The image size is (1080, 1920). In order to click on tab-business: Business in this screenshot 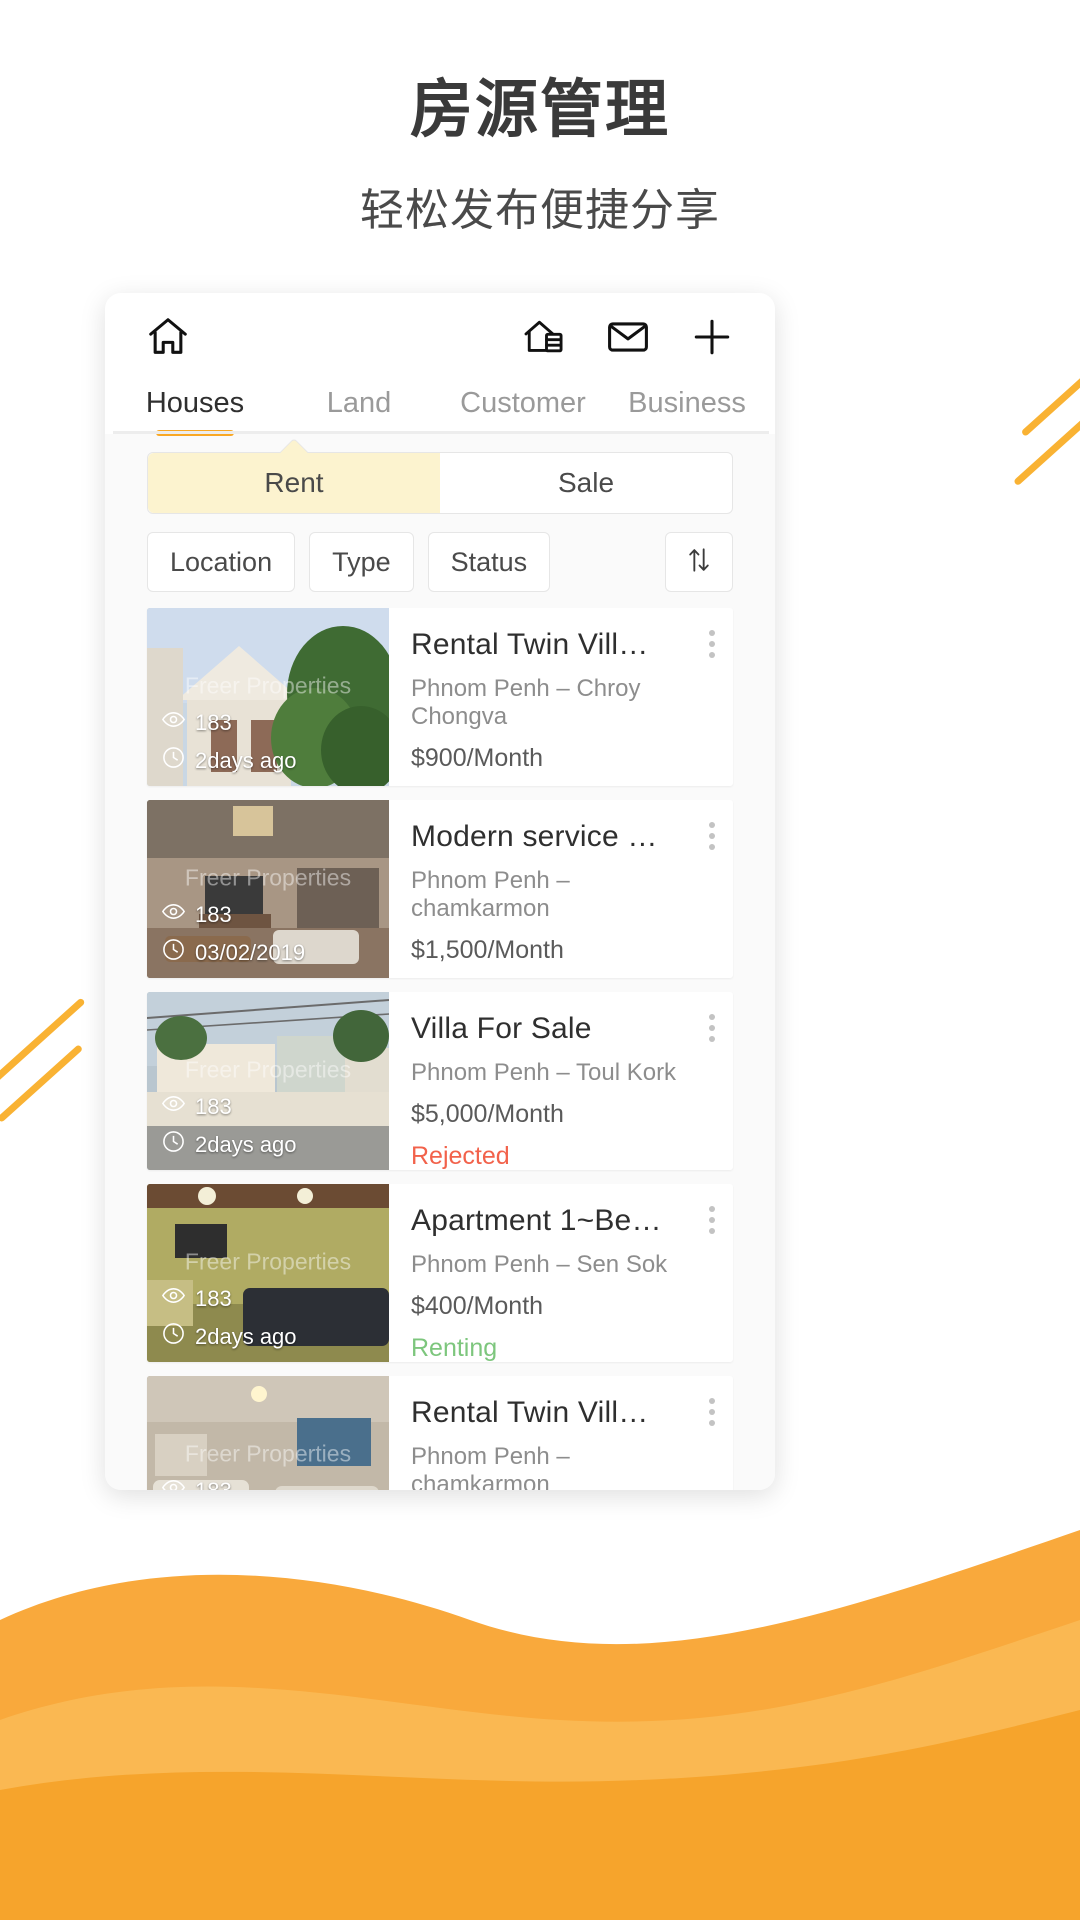, I will do `click(687, 407)`.